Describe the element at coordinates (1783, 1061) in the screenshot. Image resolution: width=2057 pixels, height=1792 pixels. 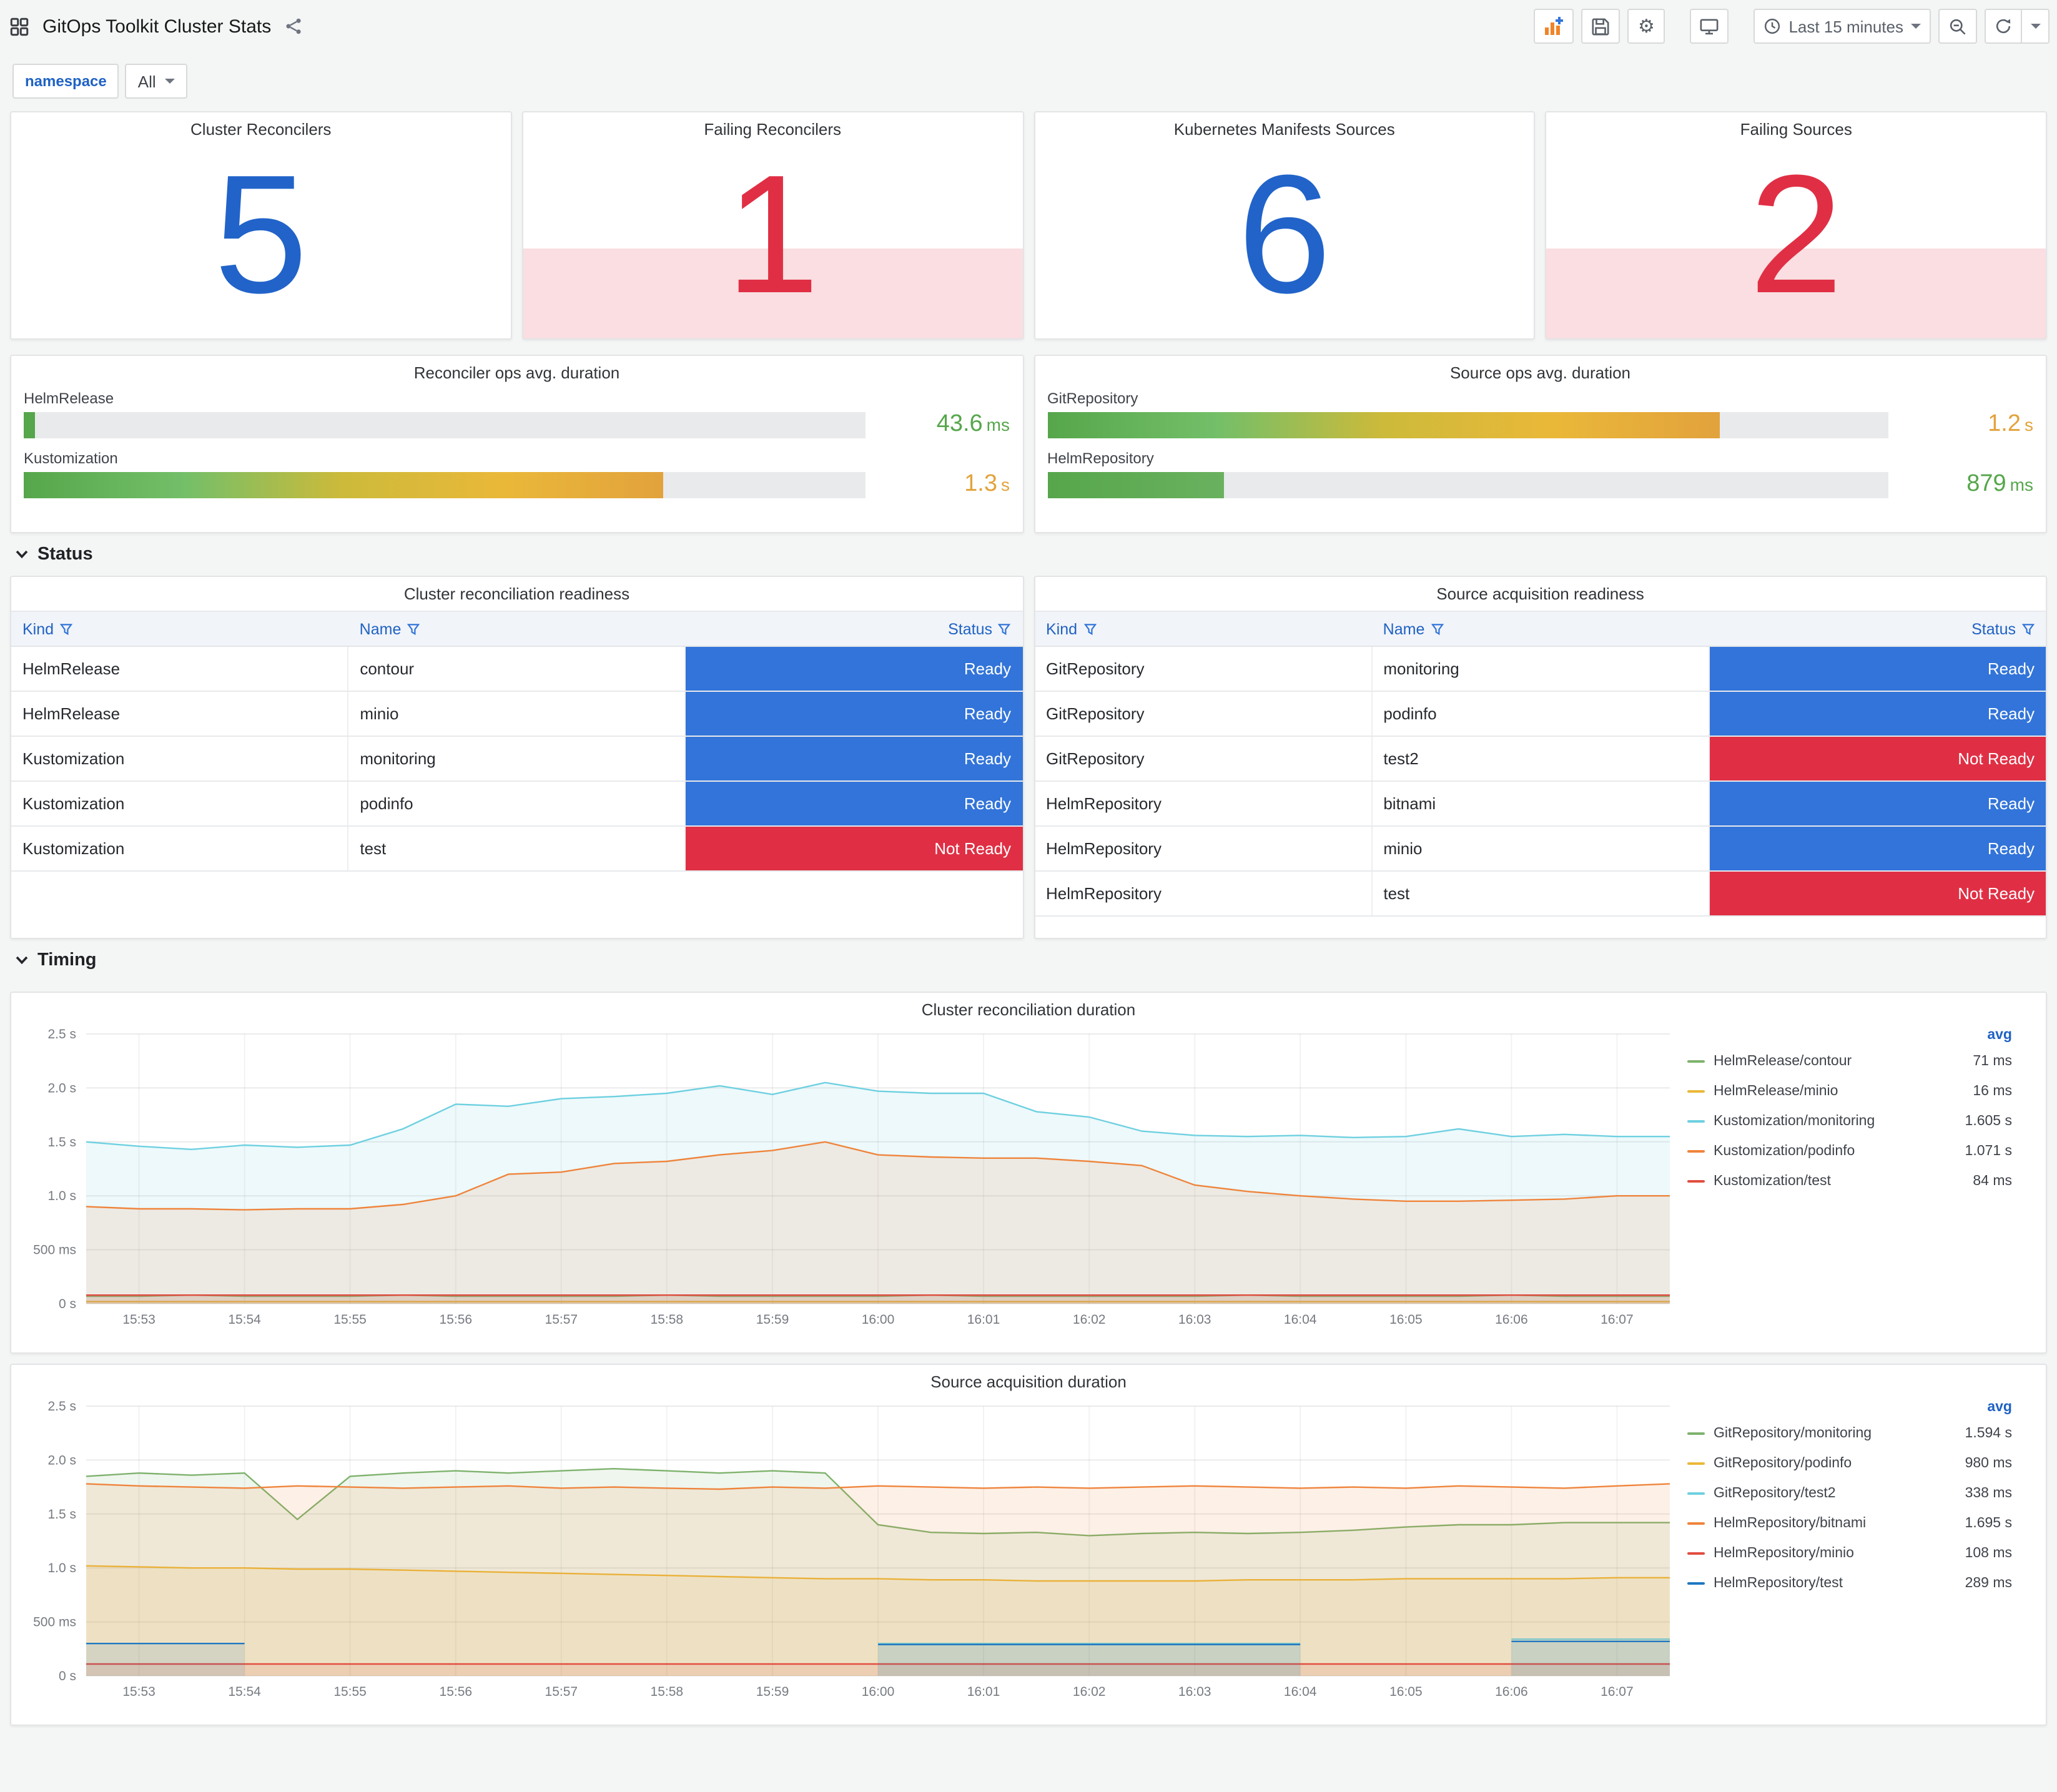
I see `series-name: HelmRelease/contour` at that location.